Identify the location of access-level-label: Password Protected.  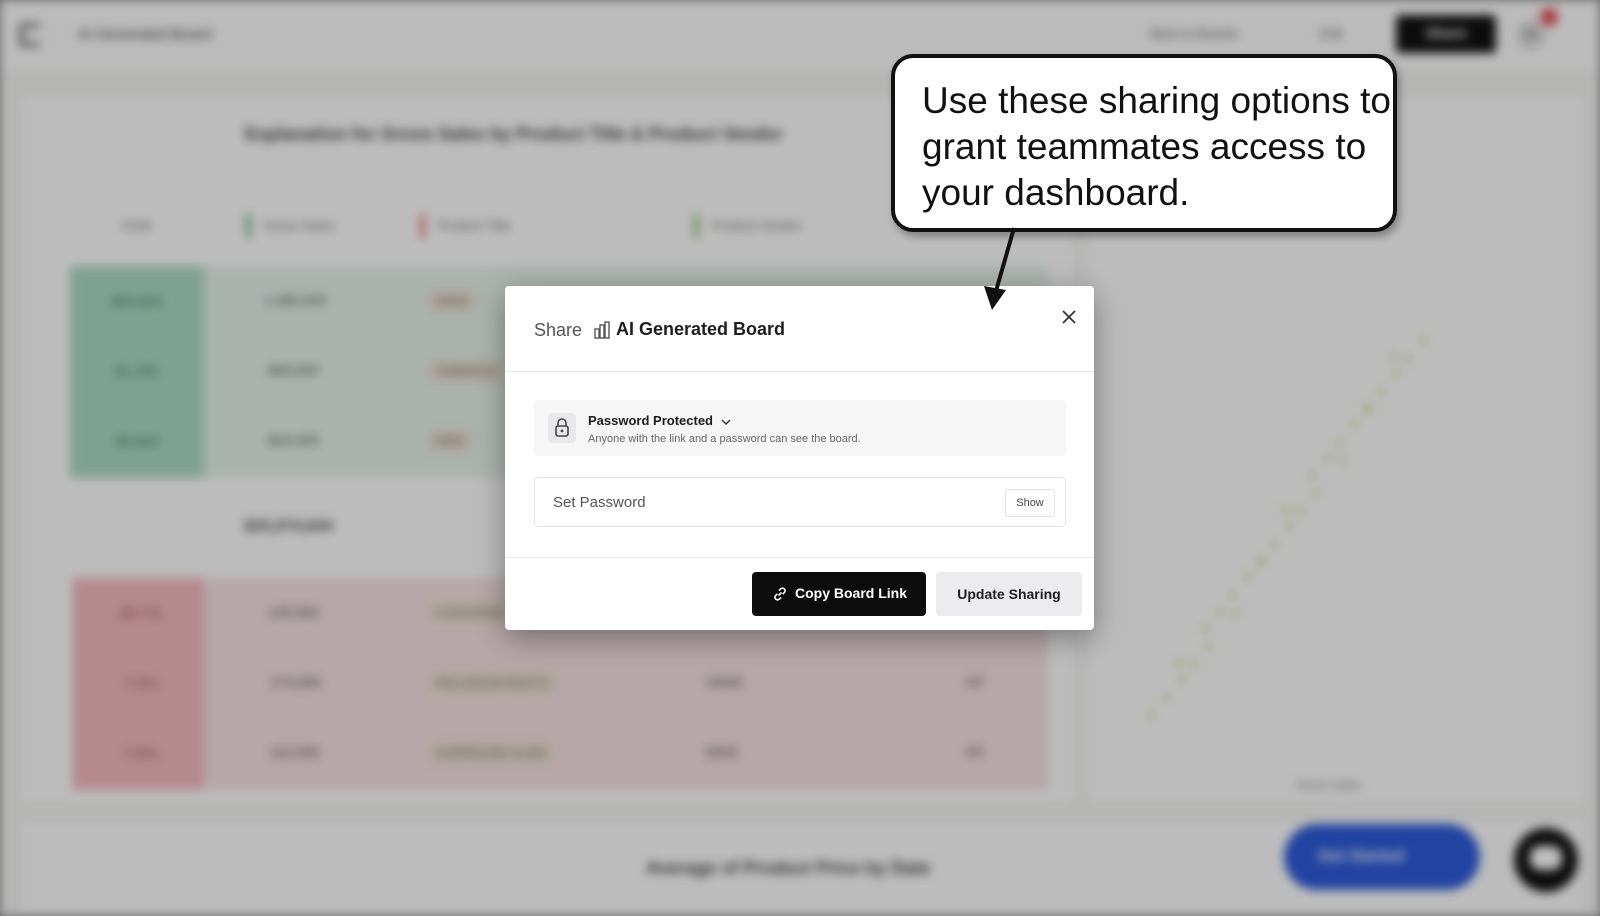
(650, 420).